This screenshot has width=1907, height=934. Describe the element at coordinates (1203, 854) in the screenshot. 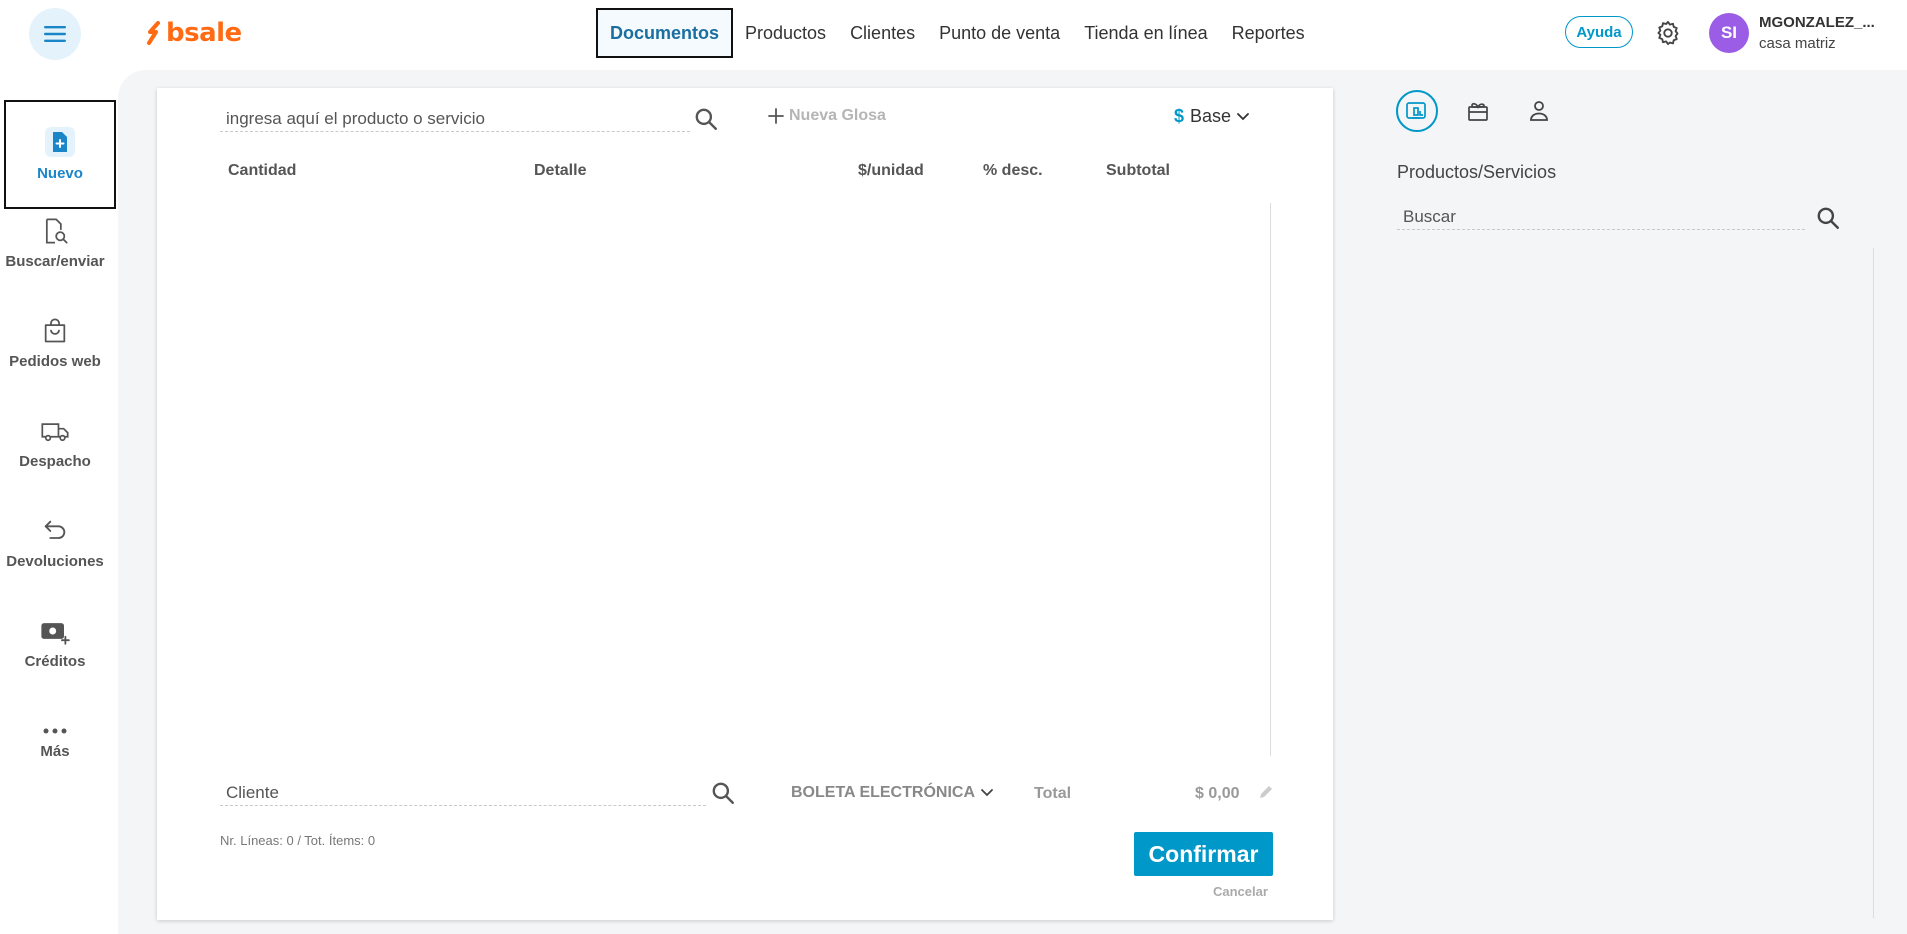

I see `confirm-button: Confirmar` at that location.